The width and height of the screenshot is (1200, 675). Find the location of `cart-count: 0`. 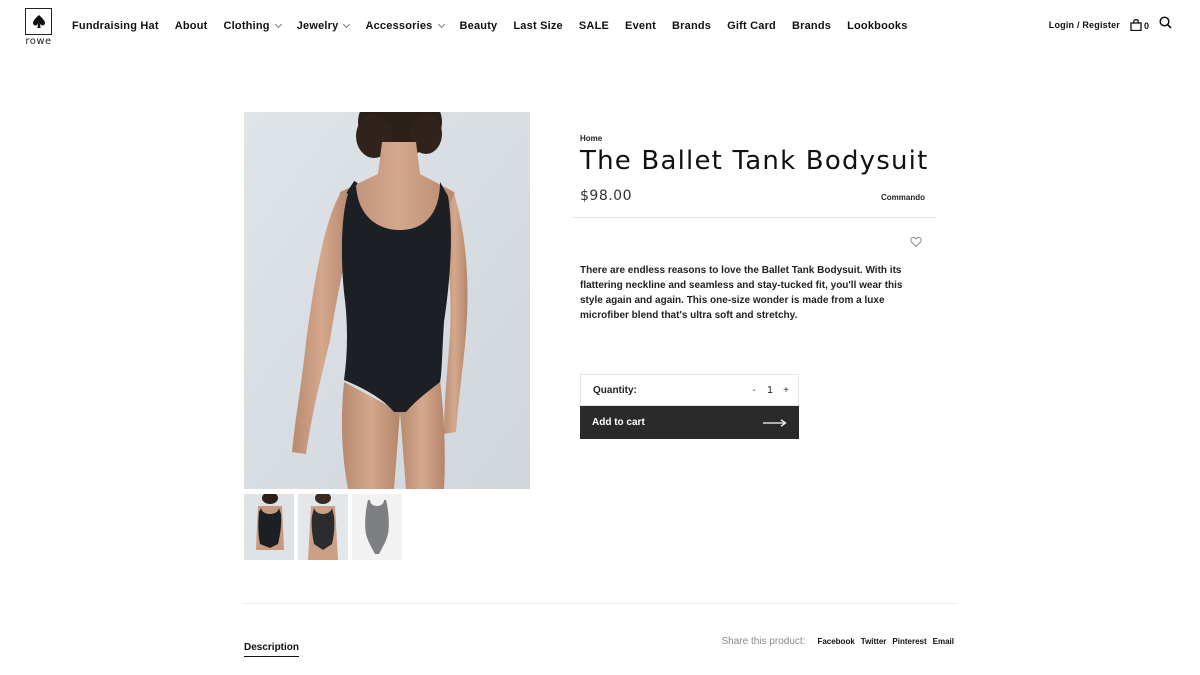

cart-count: 0 is located at coordinates (1146, 26).